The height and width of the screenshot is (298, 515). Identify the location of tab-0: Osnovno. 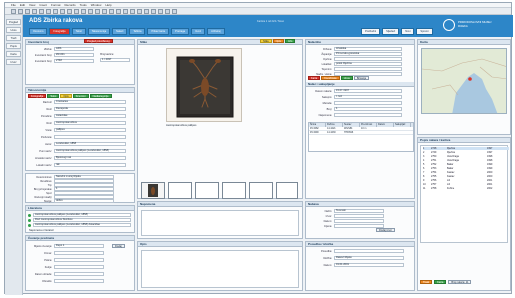
(38, 31).